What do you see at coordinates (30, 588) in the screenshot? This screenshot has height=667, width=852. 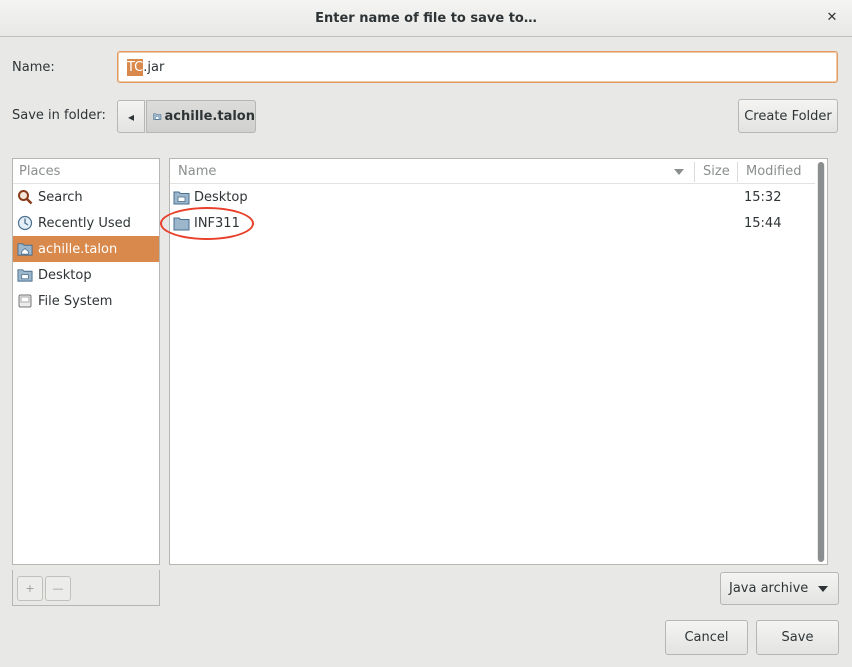 I see `add-bookmark-button: +` at bounding box center [30, 588].